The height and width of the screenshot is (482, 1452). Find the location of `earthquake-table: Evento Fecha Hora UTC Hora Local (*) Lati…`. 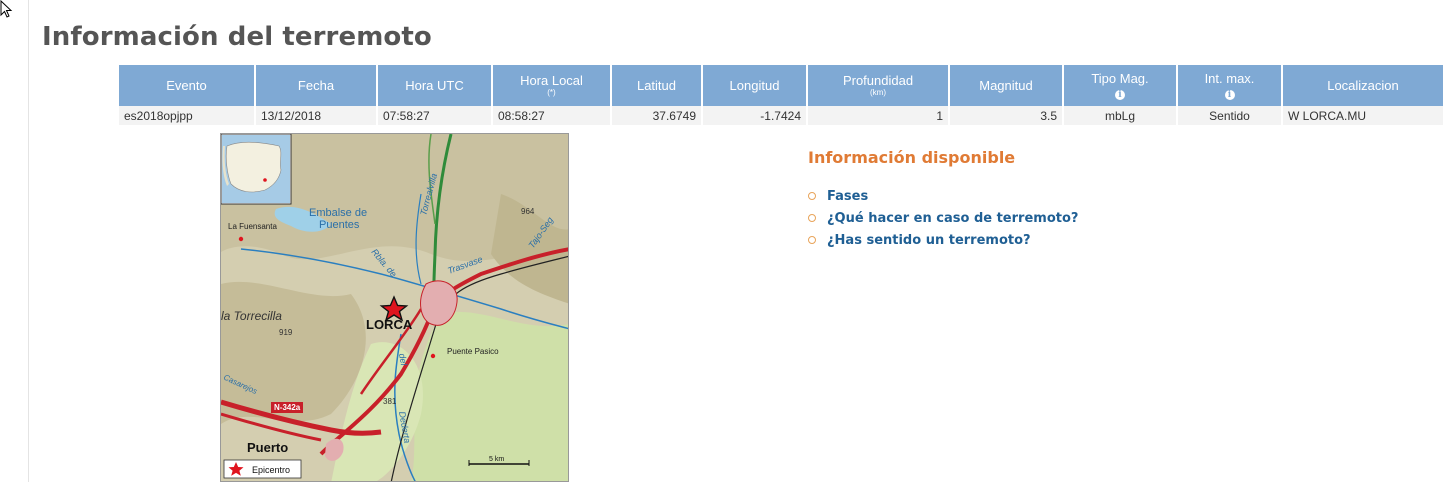

earthquake-table: Evento Fecha Hora UTC Hora Local (*) Lati… is located at coordinates (781, 95).